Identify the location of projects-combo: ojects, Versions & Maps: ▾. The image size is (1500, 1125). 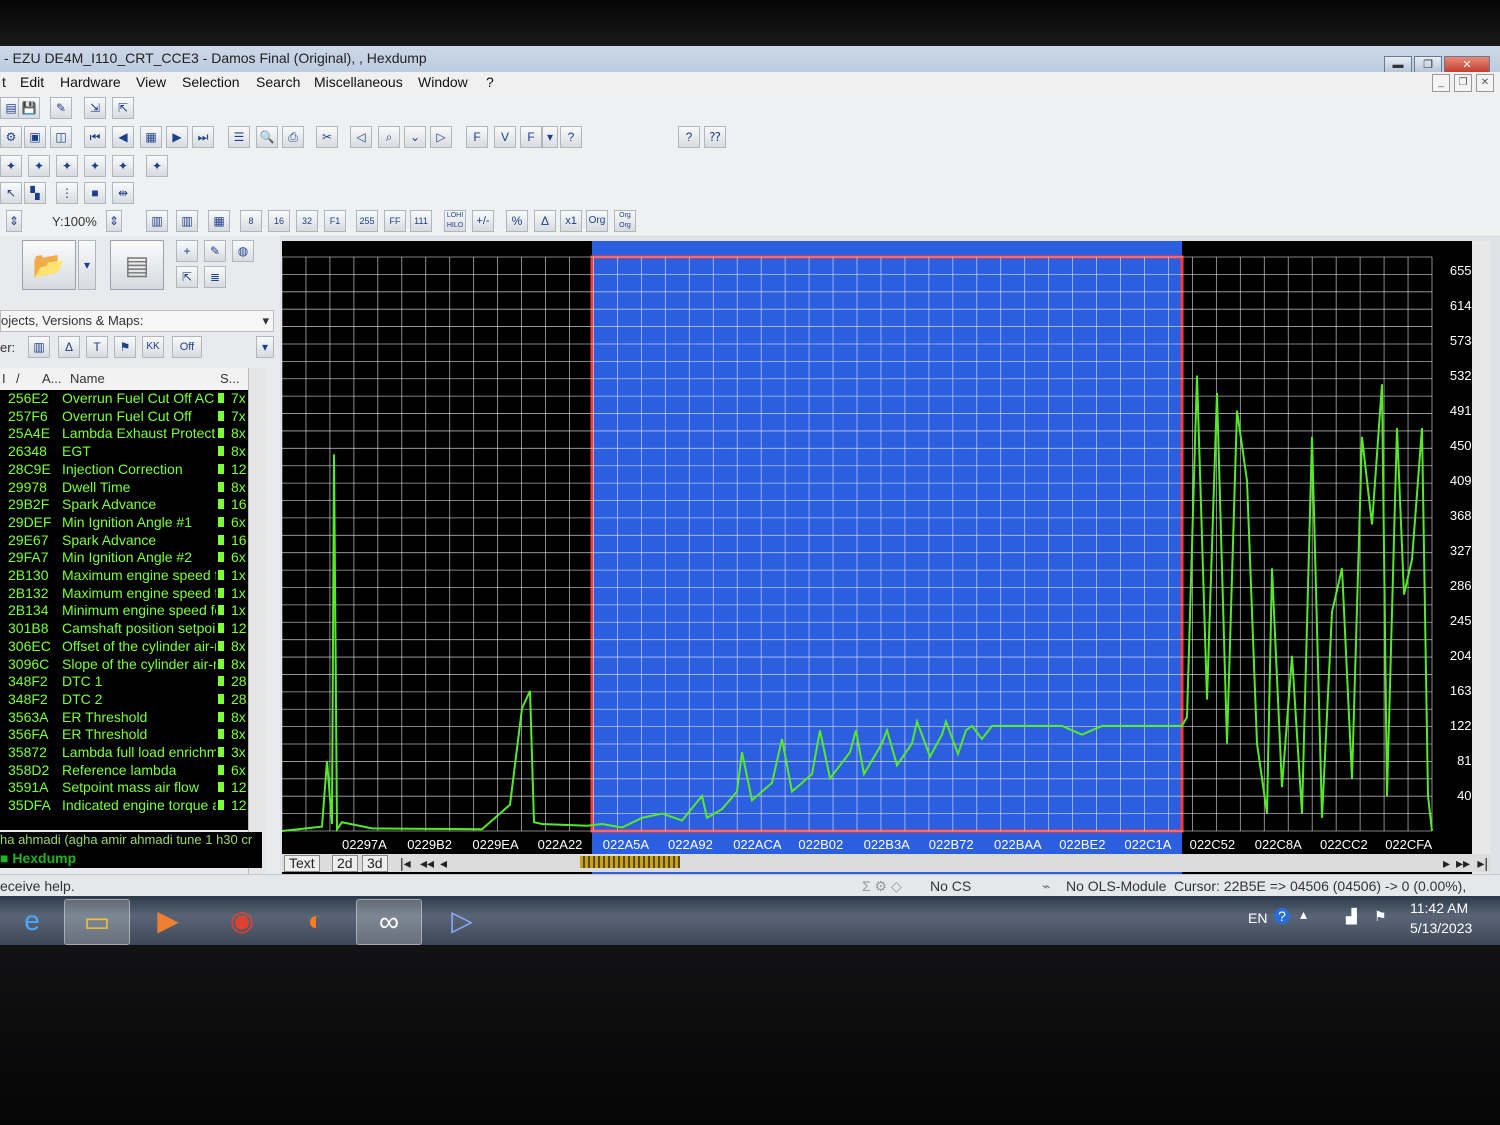
(137, 321).